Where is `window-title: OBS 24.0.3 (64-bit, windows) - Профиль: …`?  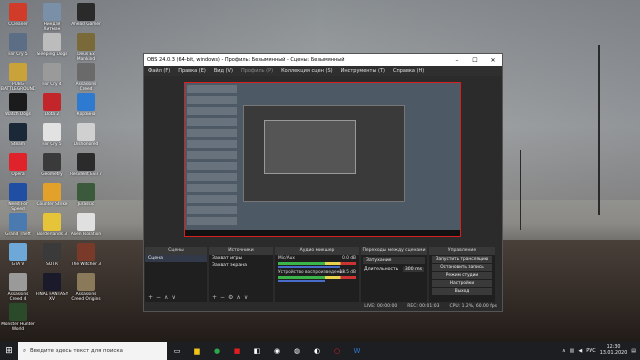 window-title: OBS 24.0.3 (64-bit, windows) - Профиль: … is located at coordinates (246, 60).